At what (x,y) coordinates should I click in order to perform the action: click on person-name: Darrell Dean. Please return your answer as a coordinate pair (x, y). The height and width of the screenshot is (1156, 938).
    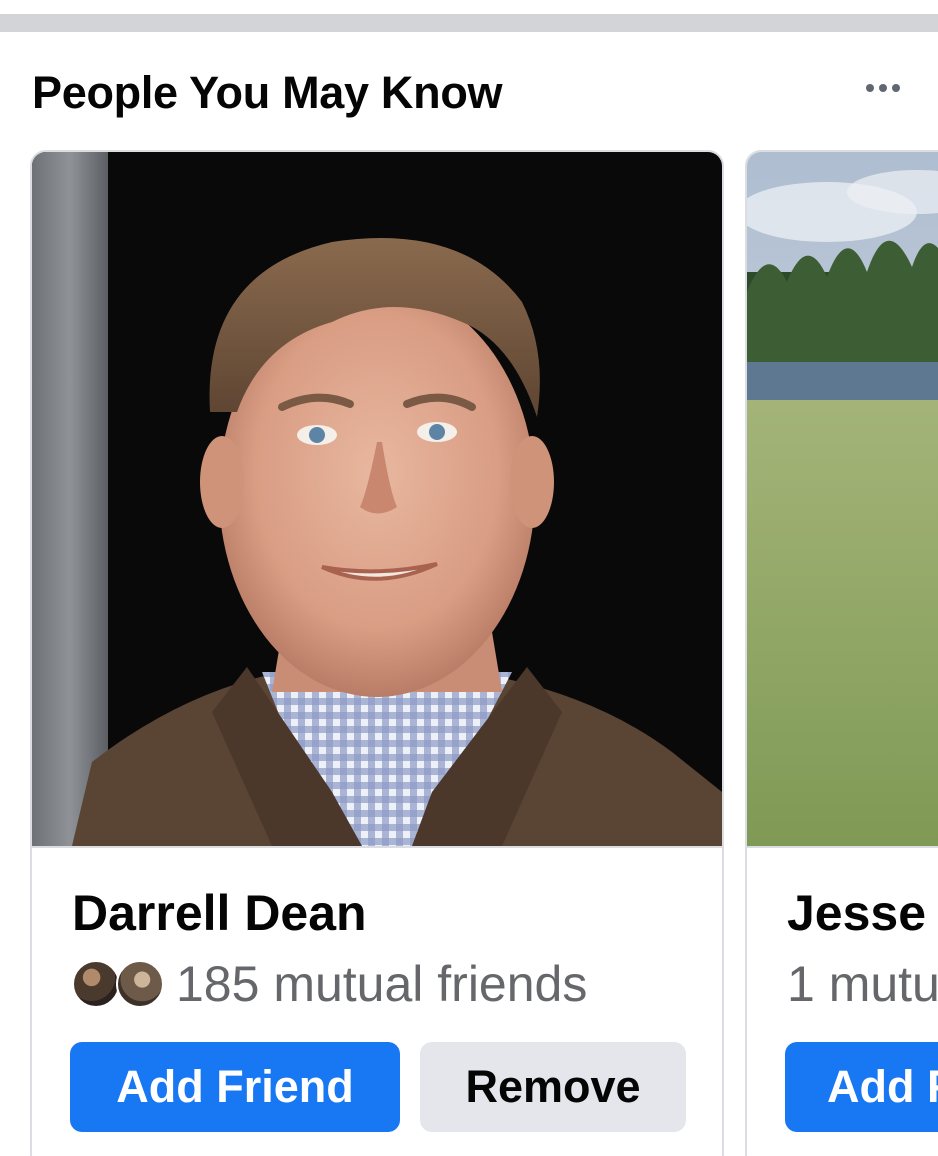
    Looking at the image, I should click on (219, 913).